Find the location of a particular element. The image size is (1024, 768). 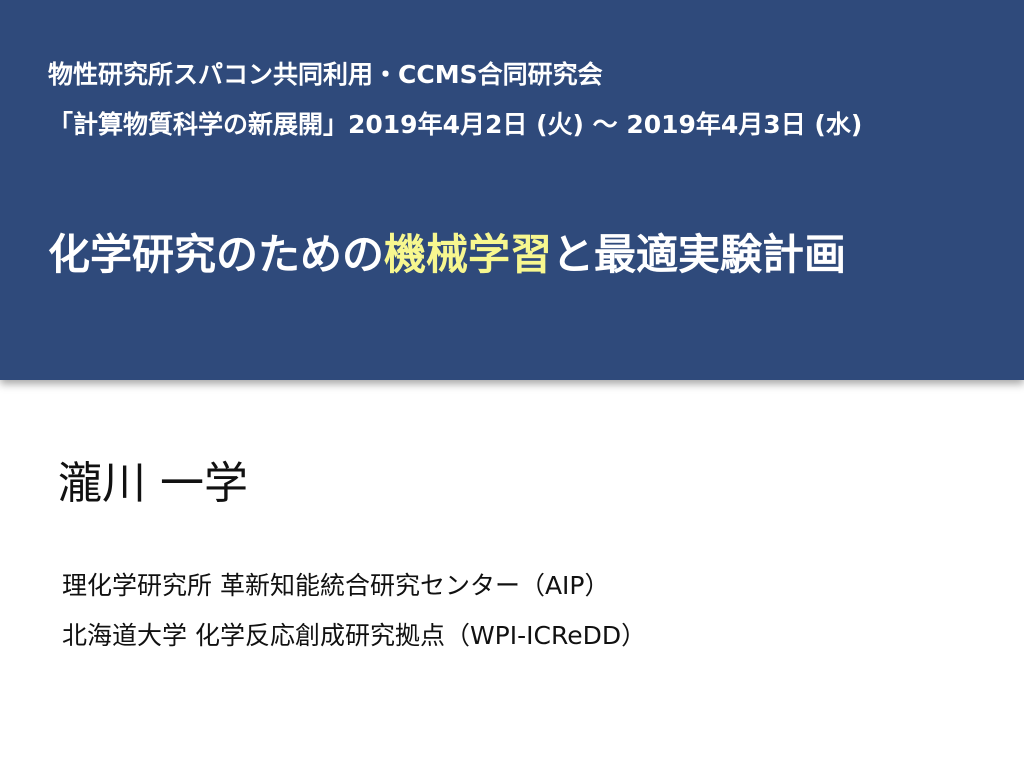

talk-title-part-1: 化学研究のための is located at coordinates (216, 254).